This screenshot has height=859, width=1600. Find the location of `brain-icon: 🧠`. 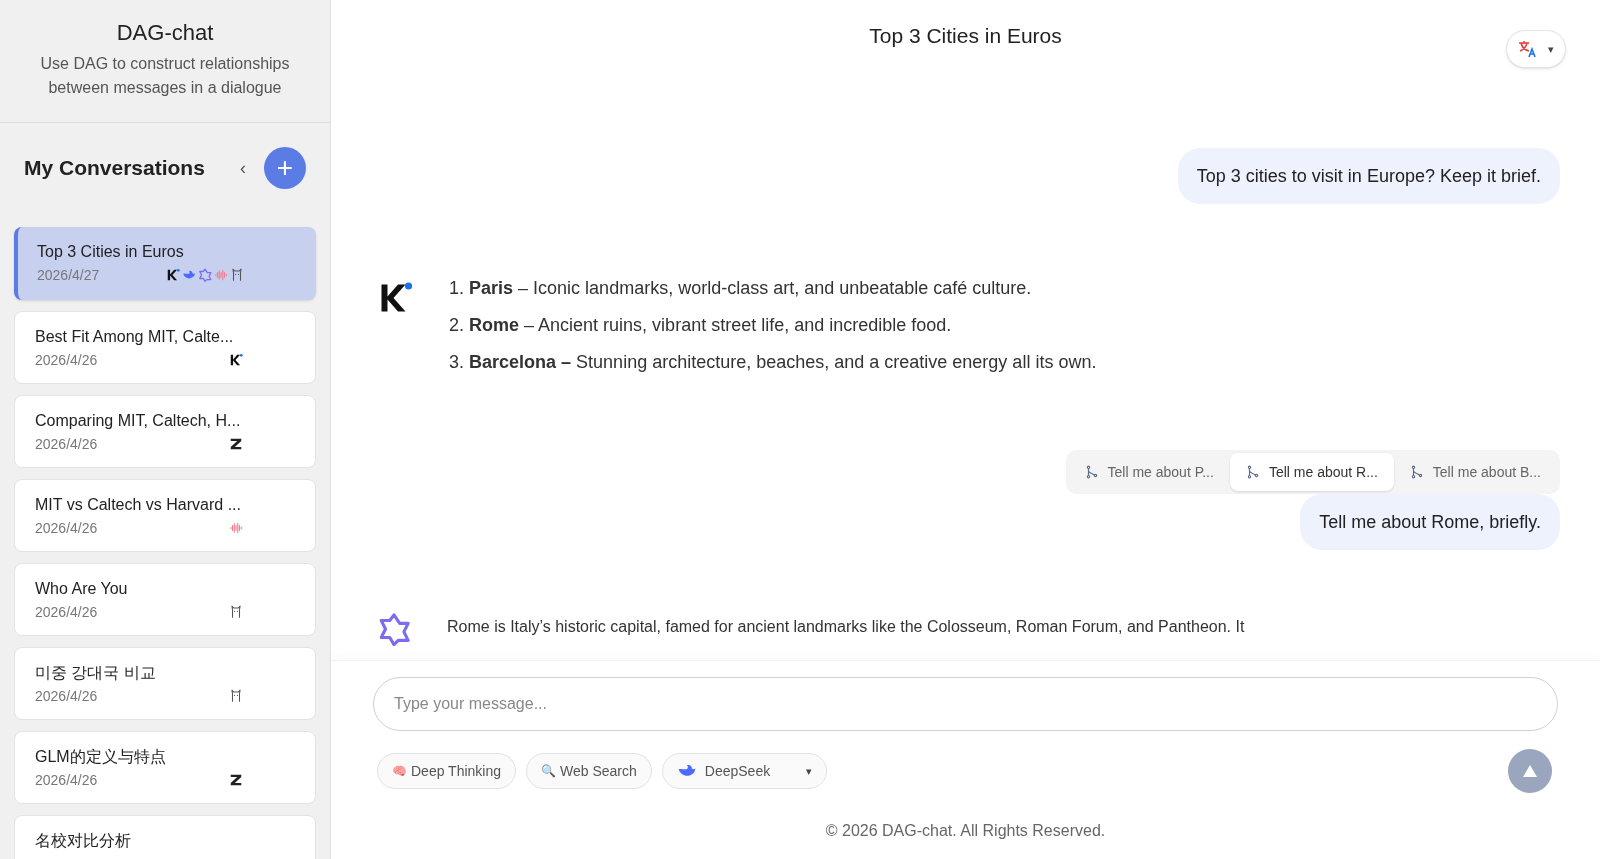

brain-icon: 🧠 is located at coordinates (399, 771).